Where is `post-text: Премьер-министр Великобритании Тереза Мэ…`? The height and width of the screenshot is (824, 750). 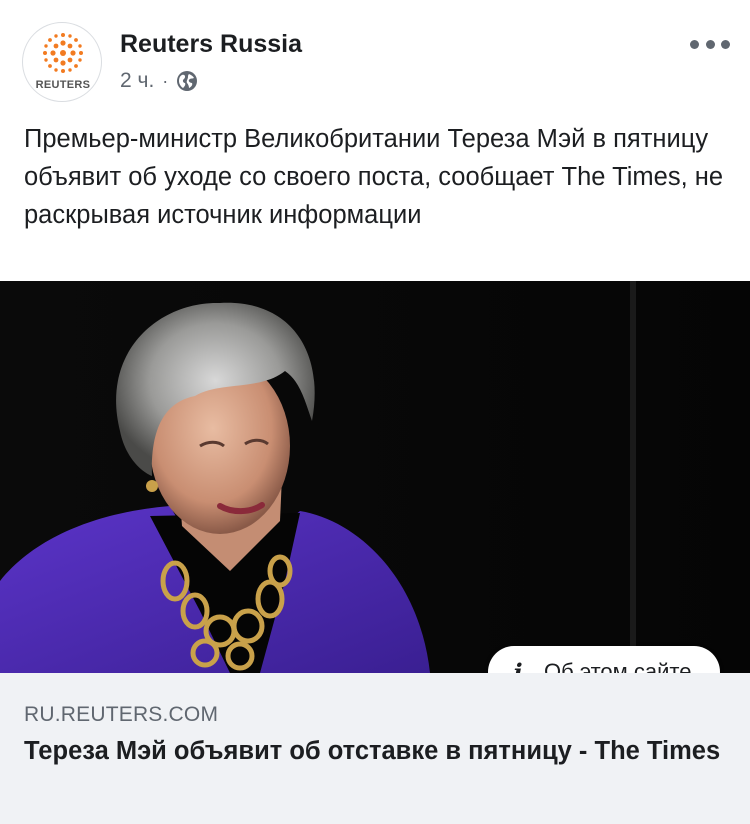
post-text: Премьер-министр Великобритании Тереза Мэ… is located at coordinates (373, 177).